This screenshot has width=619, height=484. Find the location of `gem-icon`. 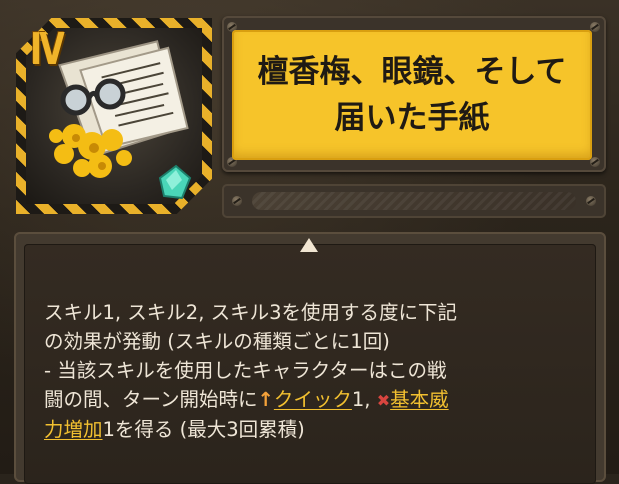

gem-icon is located at coordinates (175, 182).